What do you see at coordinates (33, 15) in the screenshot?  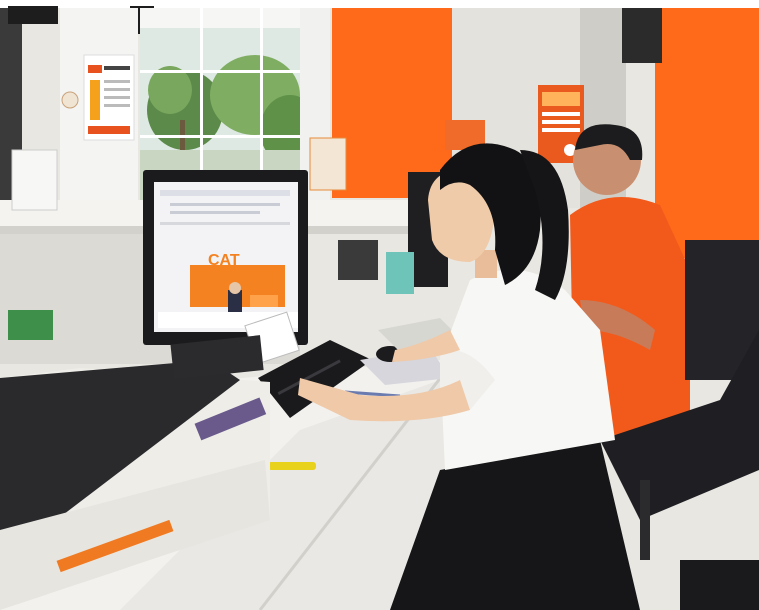 I see `ceiling-fixture` at bounding box center [33, 15].